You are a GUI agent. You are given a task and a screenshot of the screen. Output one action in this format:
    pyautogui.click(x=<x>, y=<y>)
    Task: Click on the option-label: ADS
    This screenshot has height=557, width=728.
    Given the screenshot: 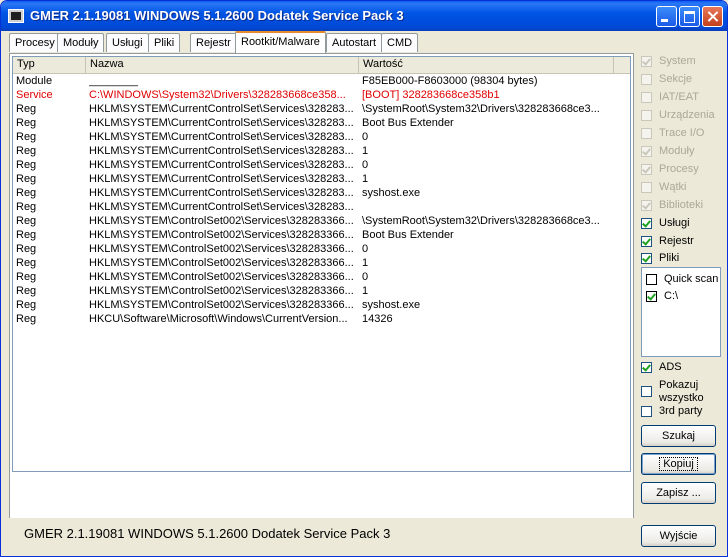 What is the action you would take?
    pyautogui.click(x=670, y=367)
    